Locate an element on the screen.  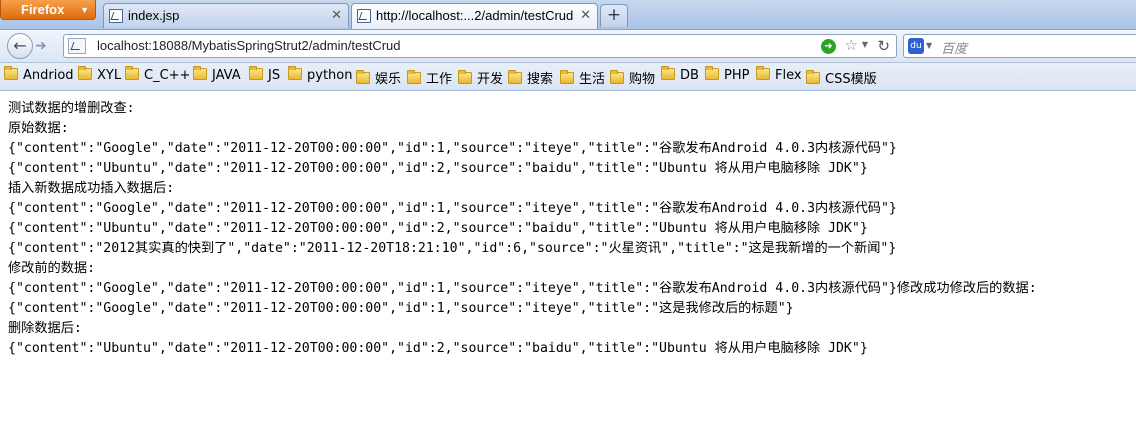
bookmark-folder-andriod: Andriod is located at coordinates (39, 75).